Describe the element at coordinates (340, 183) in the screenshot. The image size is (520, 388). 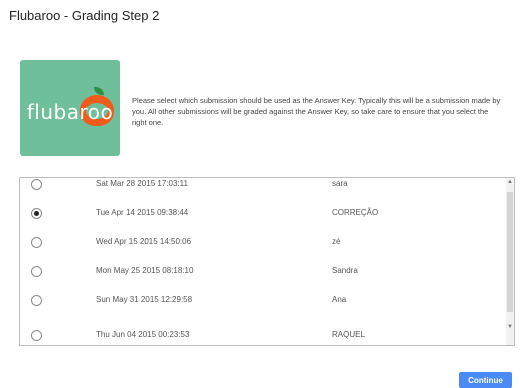
I see `submission-name: sara` at that location.